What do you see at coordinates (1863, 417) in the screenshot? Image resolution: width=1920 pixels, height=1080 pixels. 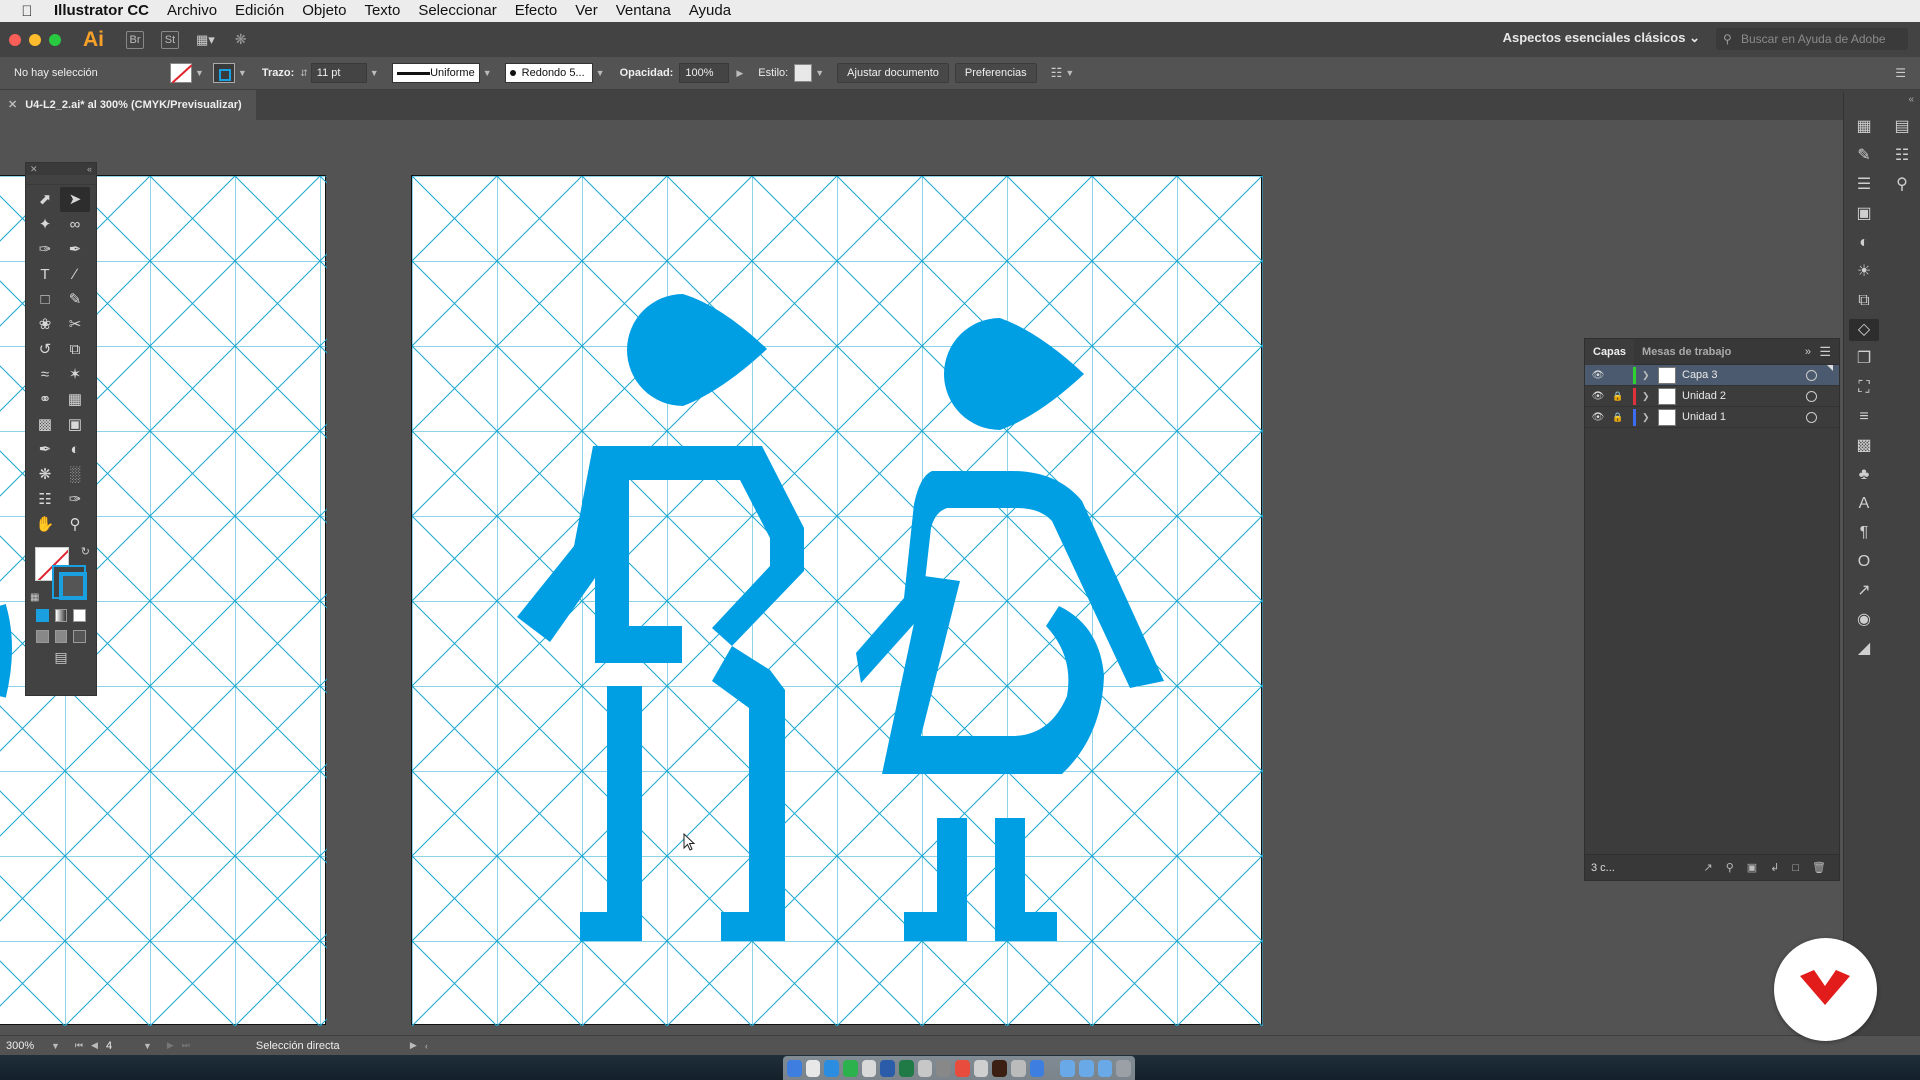 I see `align-icon: ≡` at bounding box center [1863, 417].